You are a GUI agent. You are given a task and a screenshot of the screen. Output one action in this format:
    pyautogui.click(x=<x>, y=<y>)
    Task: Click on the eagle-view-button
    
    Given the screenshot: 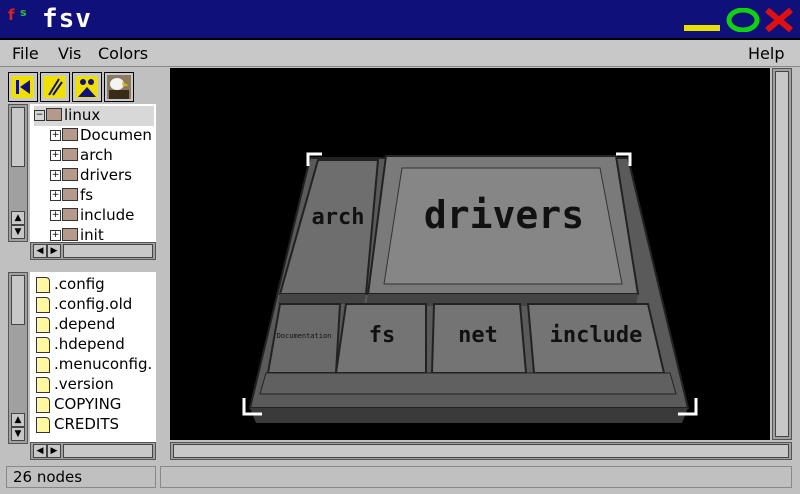 What is the action you would take?
    pyautogui.click(x=119, y=87)
    